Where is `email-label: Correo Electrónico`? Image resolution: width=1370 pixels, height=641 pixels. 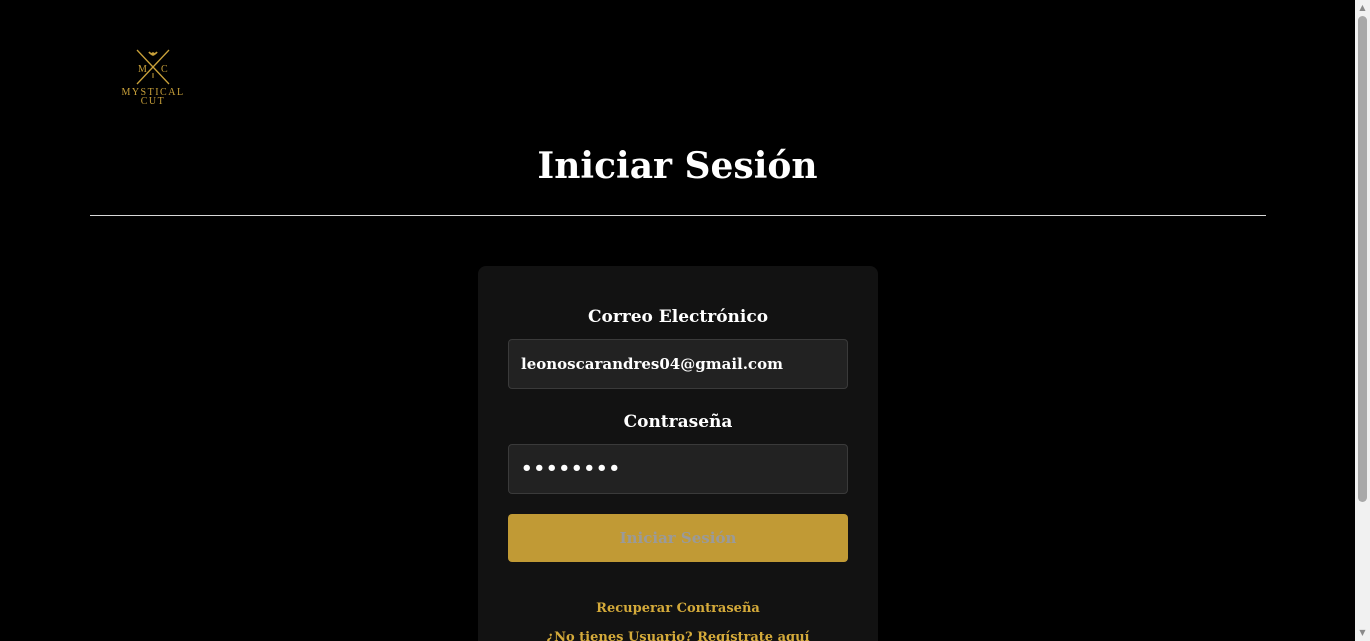
email-label: Correo Electrónico is located at coordinates (678, 317).